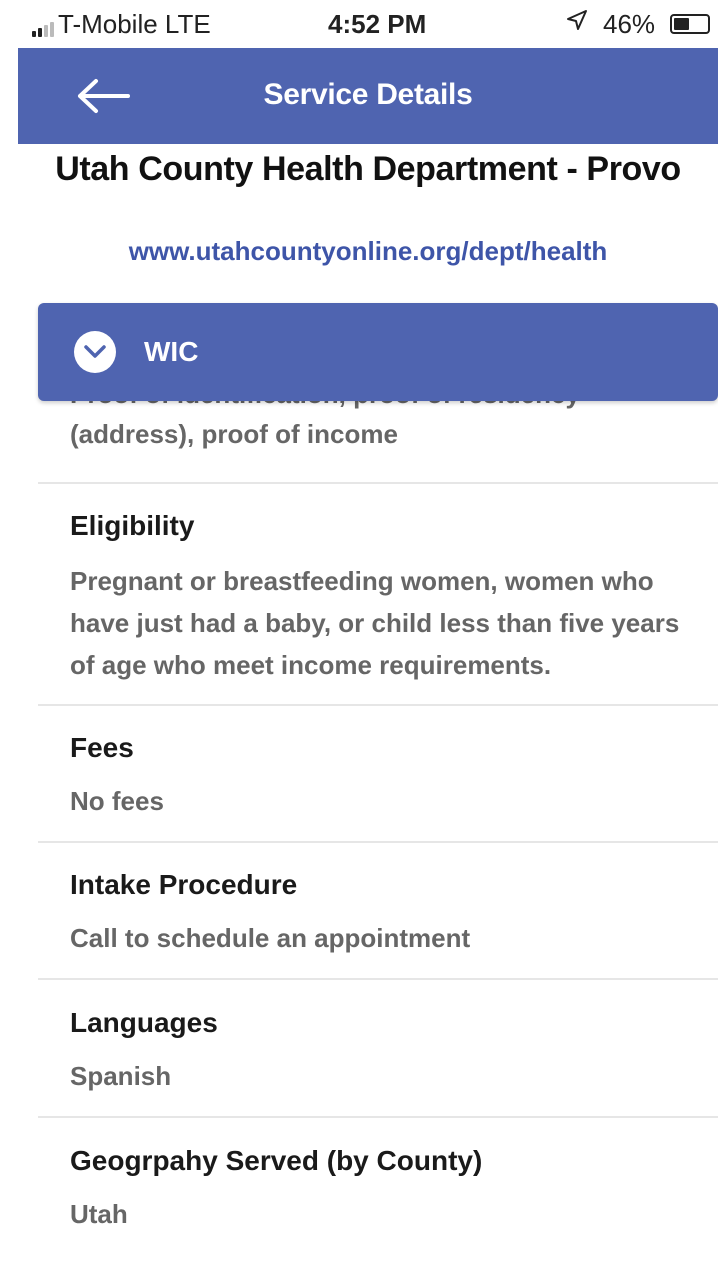 This screenshot has width=718, height=1274. Describe the element at coordinates (43, 29) in the screenshot. I see `signal-icon` at that location.